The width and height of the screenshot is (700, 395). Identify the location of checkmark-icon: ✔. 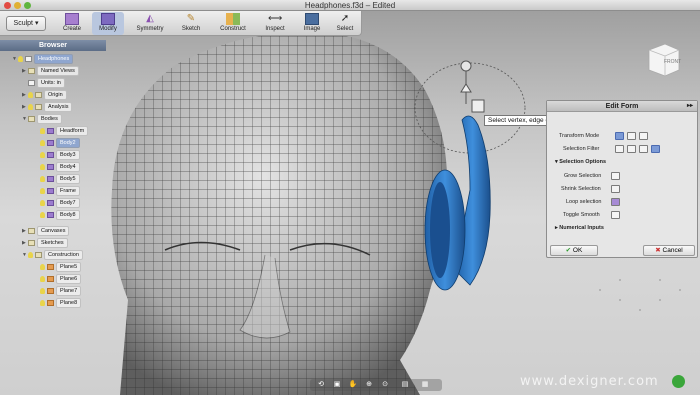
(568, 250).